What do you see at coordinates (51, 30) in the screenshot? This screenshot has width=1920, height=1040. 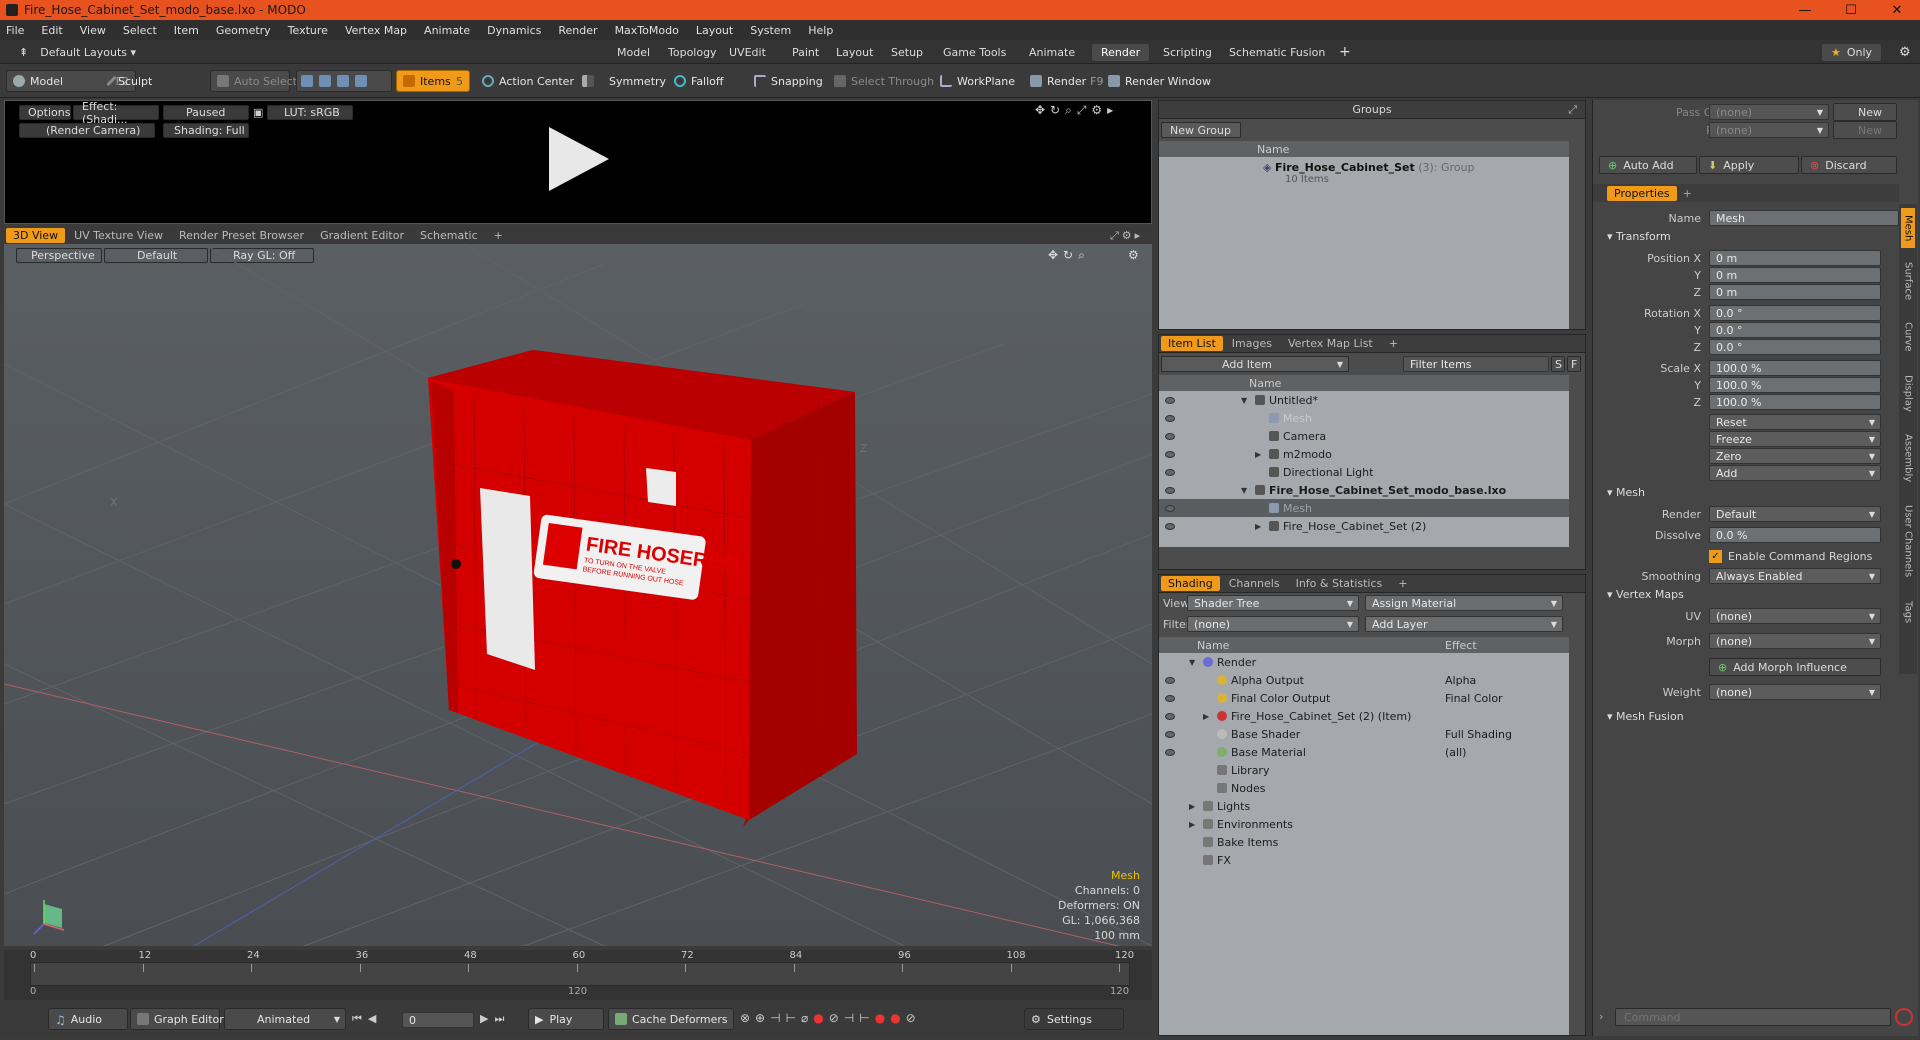 I see `menu-item-edit: Edit` at bounding box center [51, 30].